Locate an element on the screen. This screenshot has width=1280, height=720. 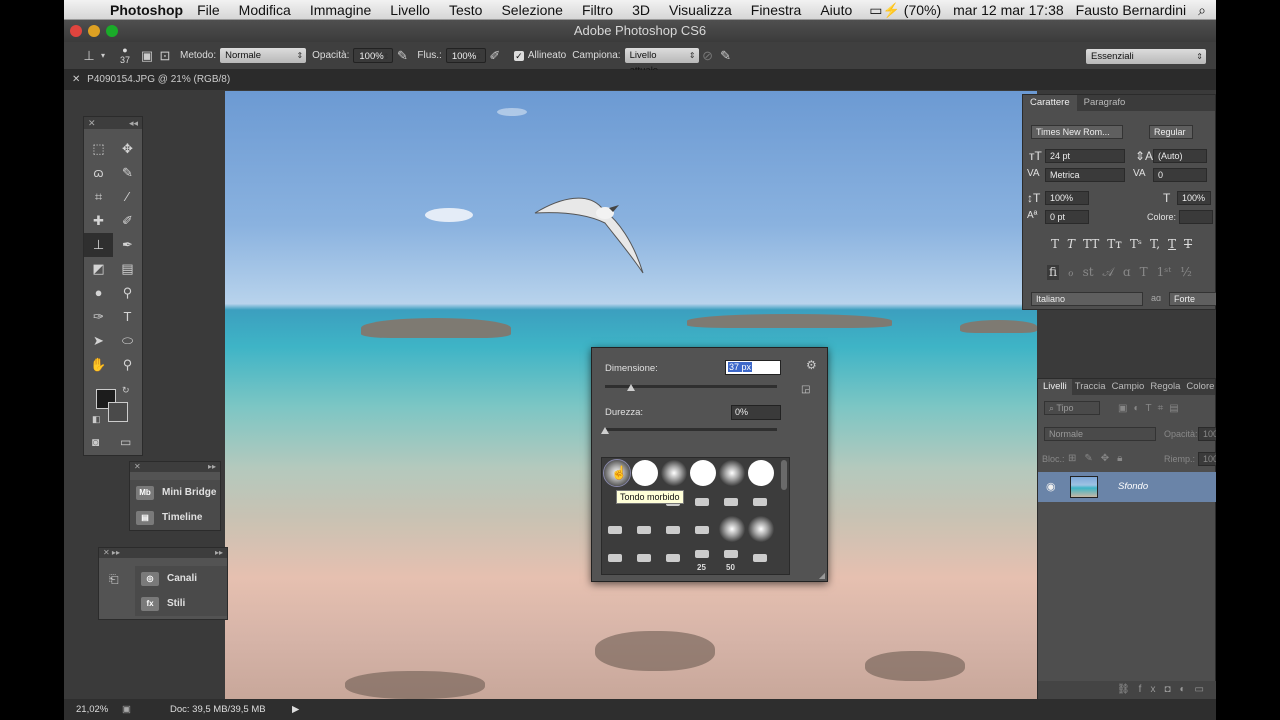
tab-layers: Livelli is located at coordinates (1055, 387).